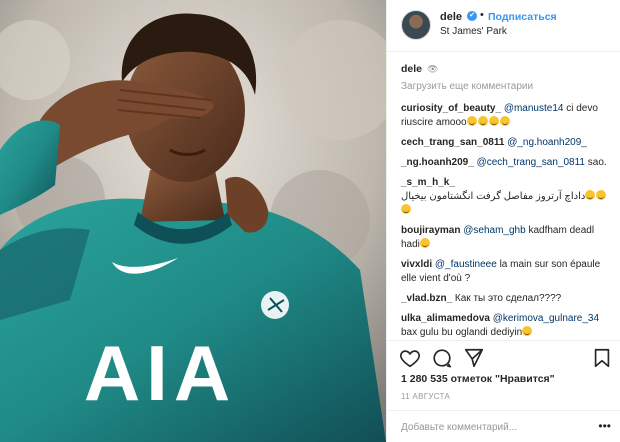 This screenshot has width=620, height=442. What do you see at coordinates (494, 230) in the screenshot?
I see `comment-mention: @seham_ghb` at bounding box center [494, 230].